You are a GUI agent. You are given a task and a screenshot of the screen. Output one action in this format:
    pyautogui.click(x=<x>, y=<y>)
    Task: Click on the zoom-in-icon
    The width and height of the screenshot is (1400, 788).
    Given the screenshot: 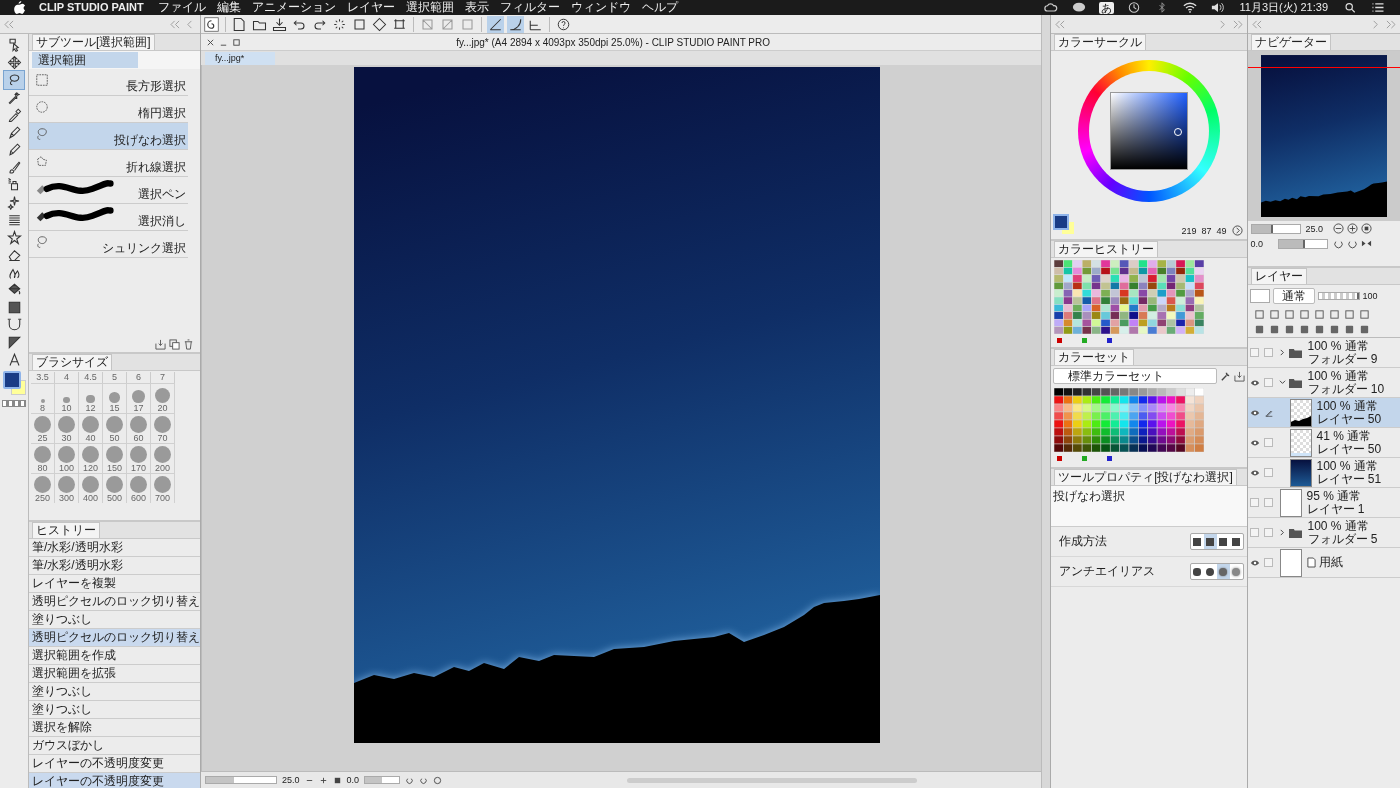 What is the action you would take?
    pyautogui.click(x=1352, y=228)
    